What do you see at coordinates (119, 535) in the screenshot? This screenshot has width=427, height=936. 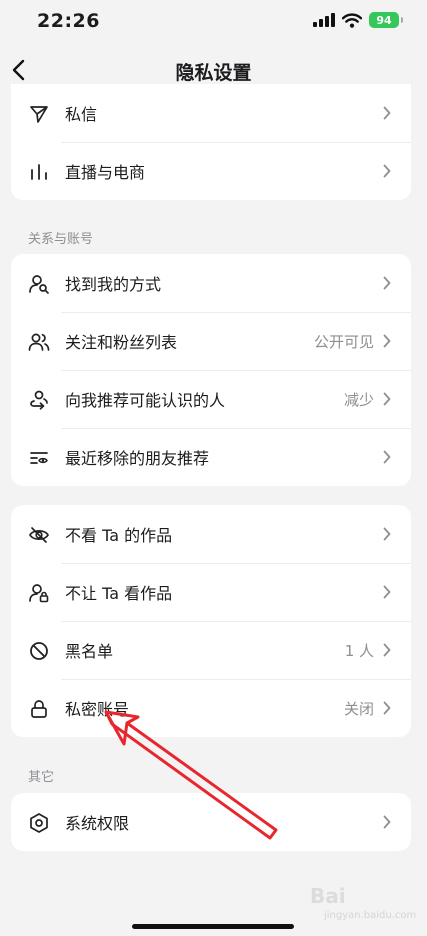 I see `row-label: 不看 Ta 的作品` at bounding box center [119, 535].